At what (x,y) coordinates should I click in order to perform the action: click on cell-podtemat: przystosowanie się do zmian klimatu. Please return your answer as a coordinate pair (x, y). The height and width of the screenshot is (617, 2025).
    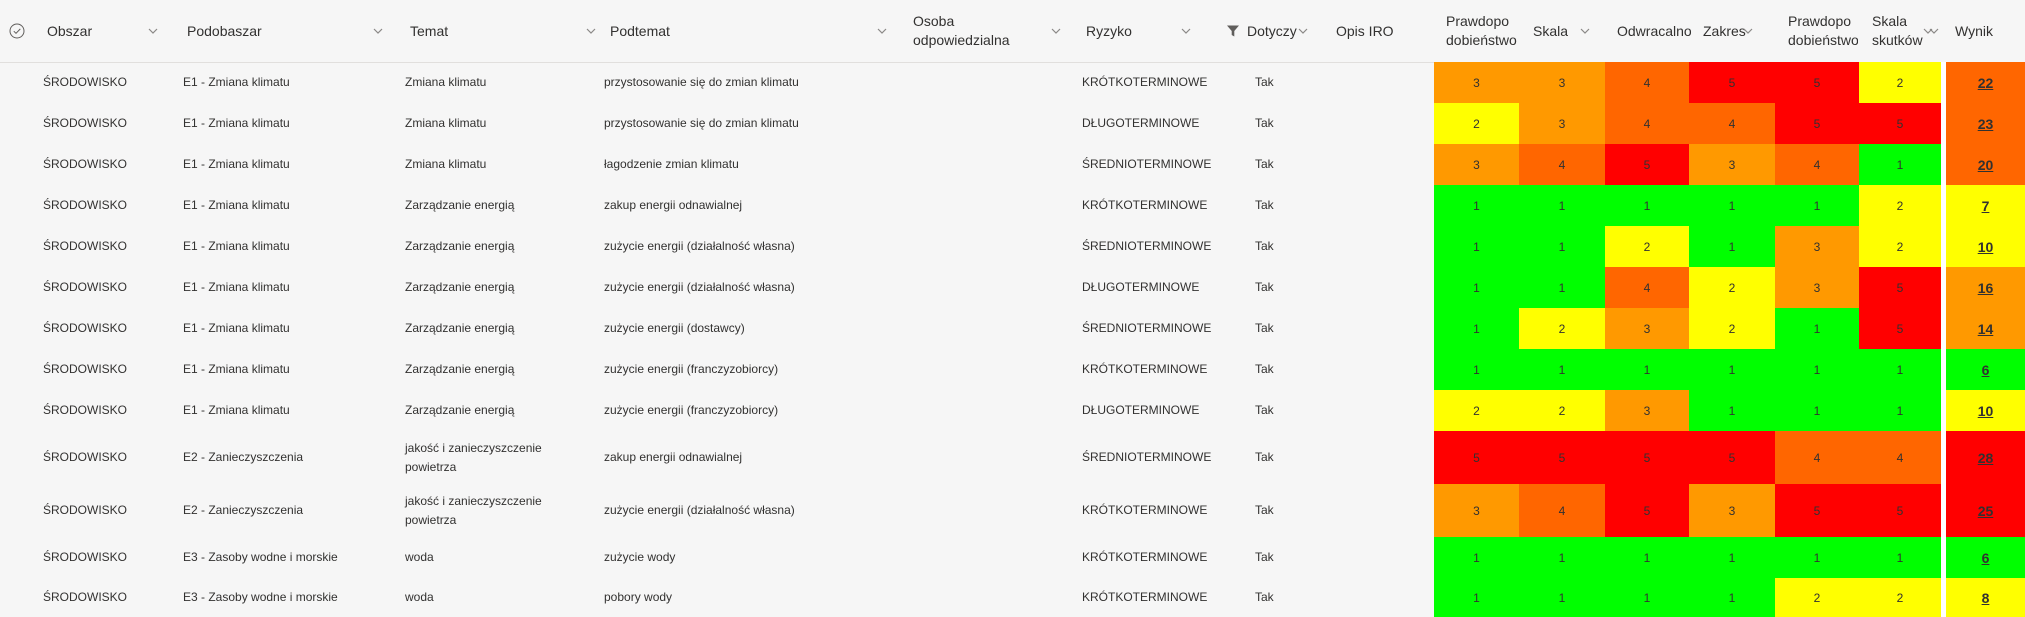
    Looking at the image, I should click on (744, 82).